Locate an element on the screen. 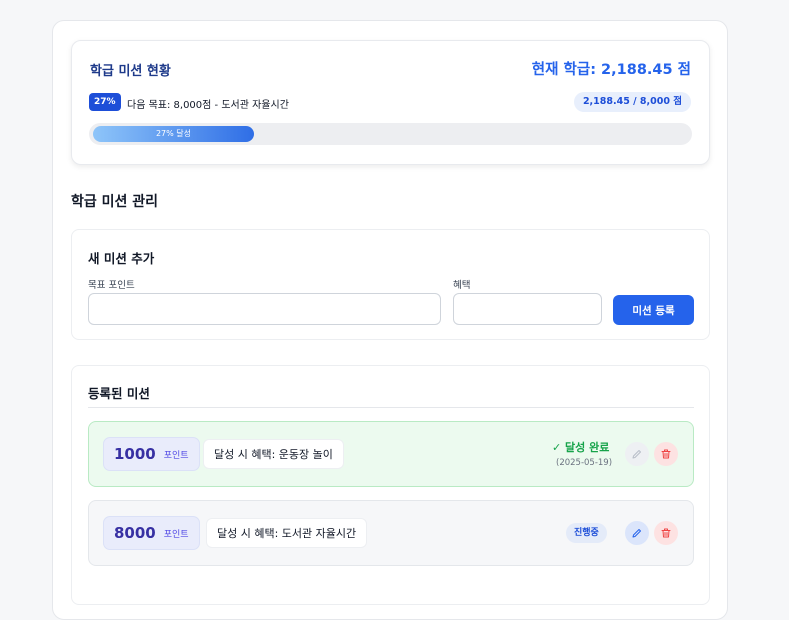  registered-missions-title: 등록된 미션 is located at coordinates (119, 393).